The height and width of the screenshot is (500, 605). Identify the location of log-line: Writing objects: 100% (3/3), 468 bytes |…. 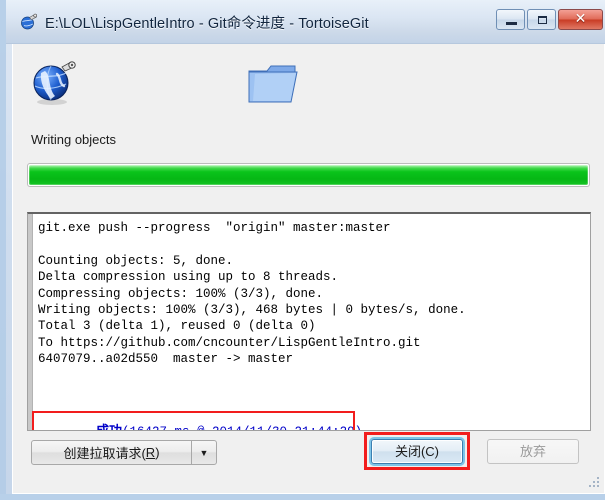
(252, 310).